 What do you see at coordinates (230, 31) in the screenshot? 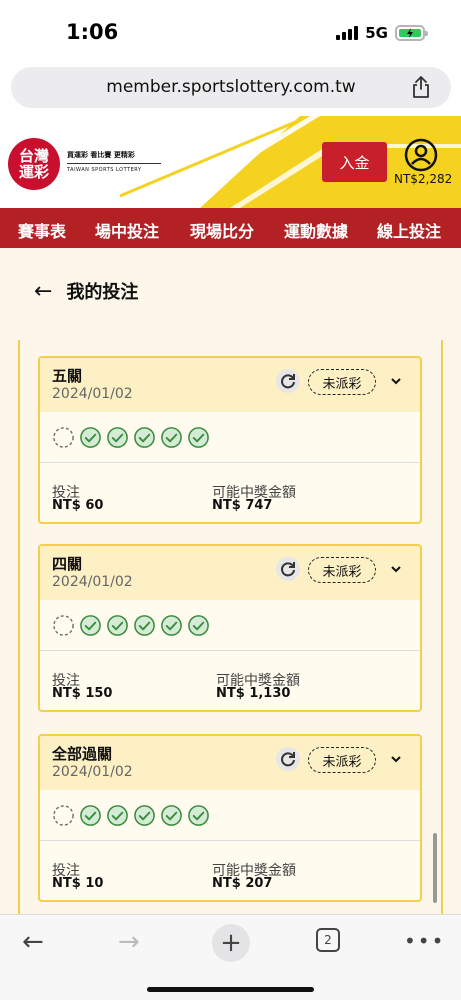
I see `status-bar: 1:06 5G` at bounding box center [230, 31].